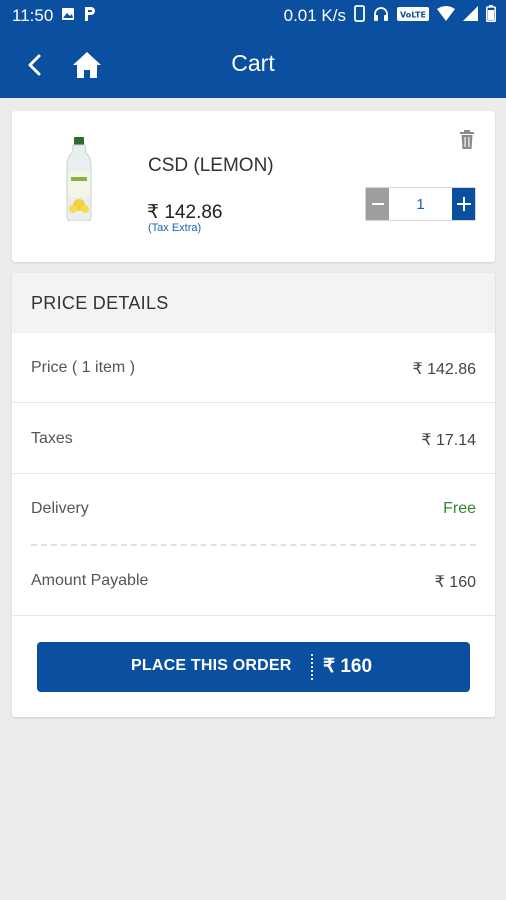  What do you see at coordinates (446, 16) in the screenshot?
I see `wifi-icon` at bounding box center [446, 16].